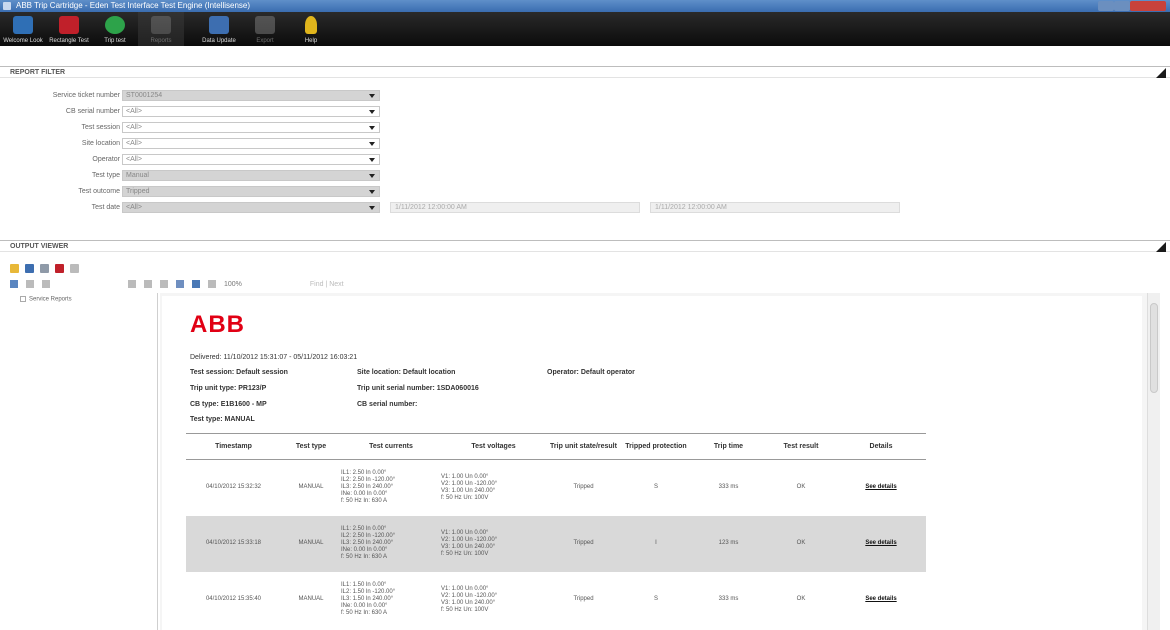 Image resolution: width=1170 pixels, height=630 pixels. I want to click on test-outcome-select: Tripped, so click(251, 191).